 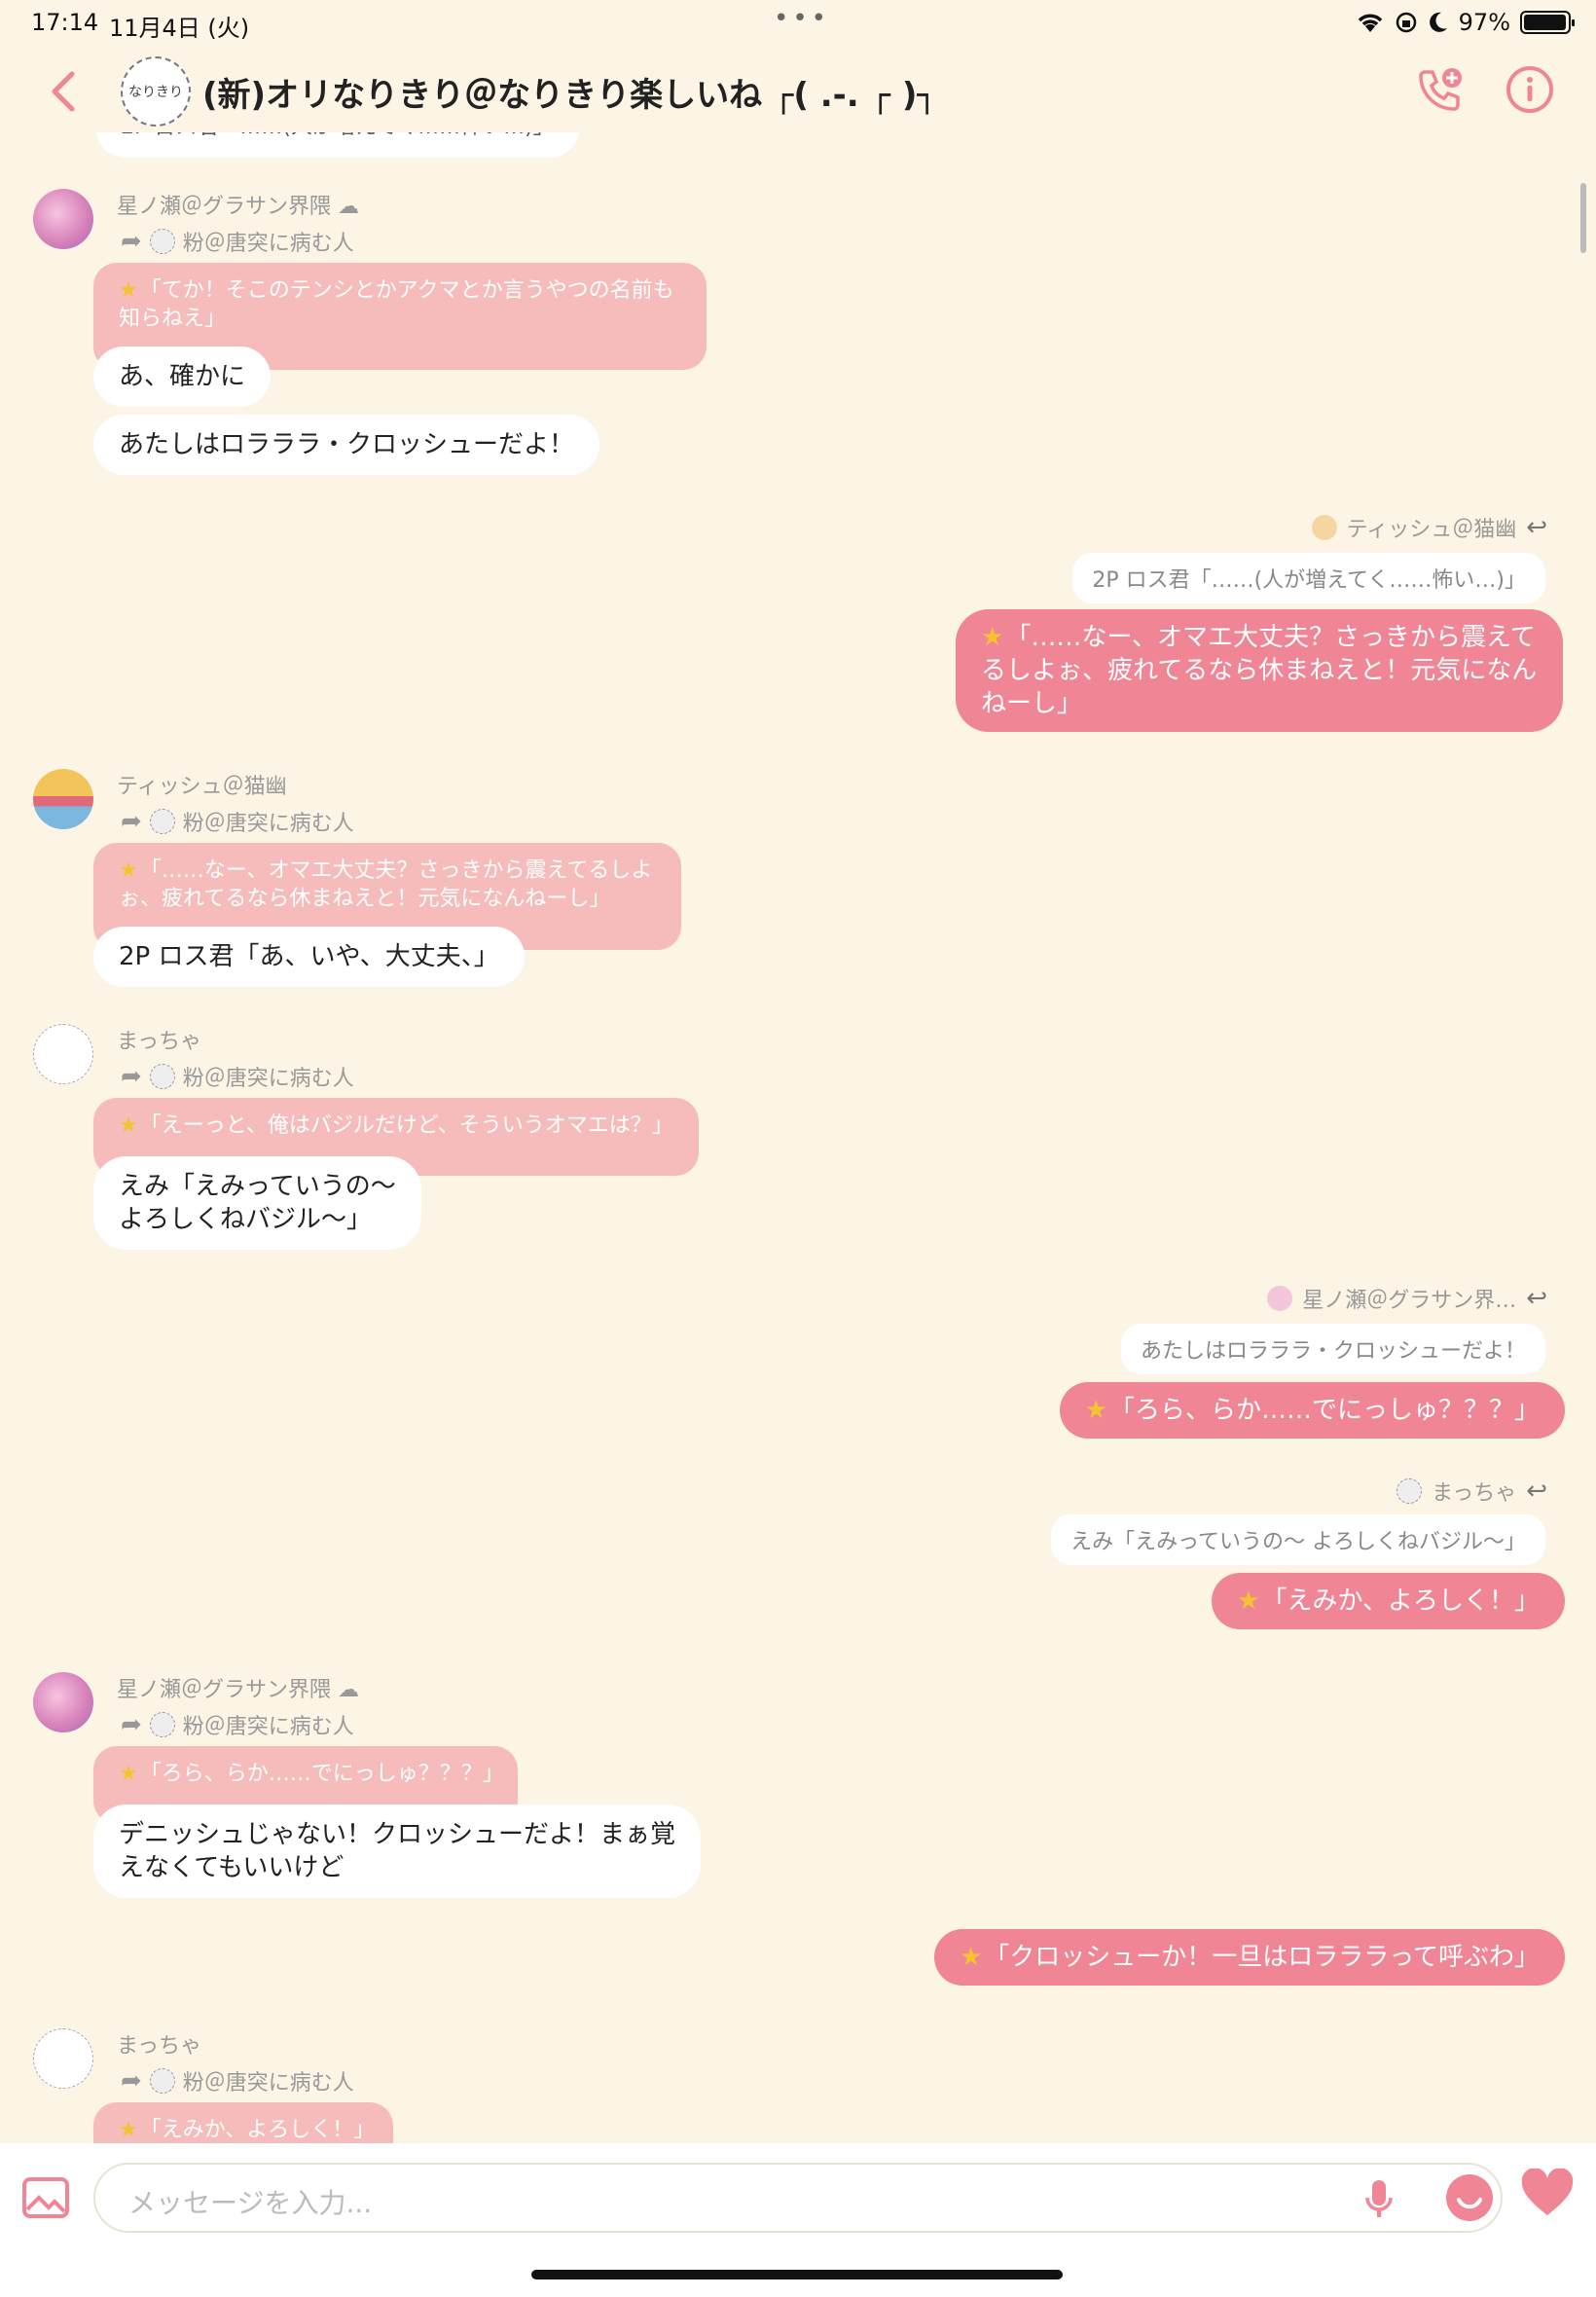 I want to click on my-message-bubble: ★「ろら、らか……でにっしゅ？？？」, so click(x=1312, y=1410).